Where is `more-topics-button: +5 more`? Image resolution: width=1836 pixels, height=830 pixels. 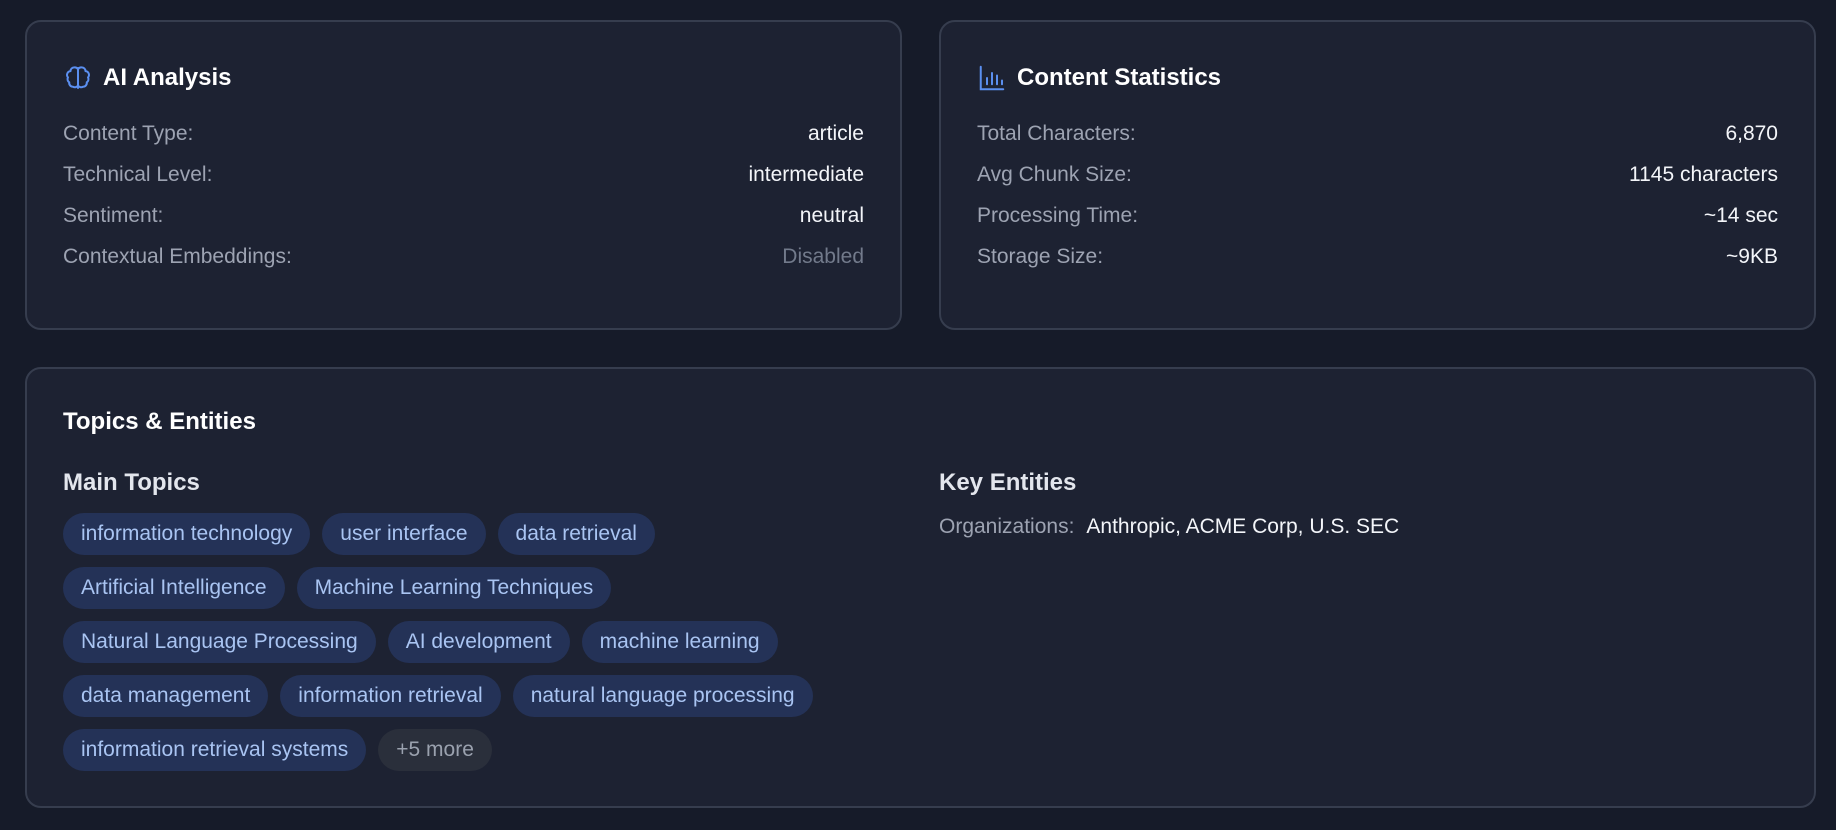 more-topics-button: +5 more is located at coordinates (435, 750).